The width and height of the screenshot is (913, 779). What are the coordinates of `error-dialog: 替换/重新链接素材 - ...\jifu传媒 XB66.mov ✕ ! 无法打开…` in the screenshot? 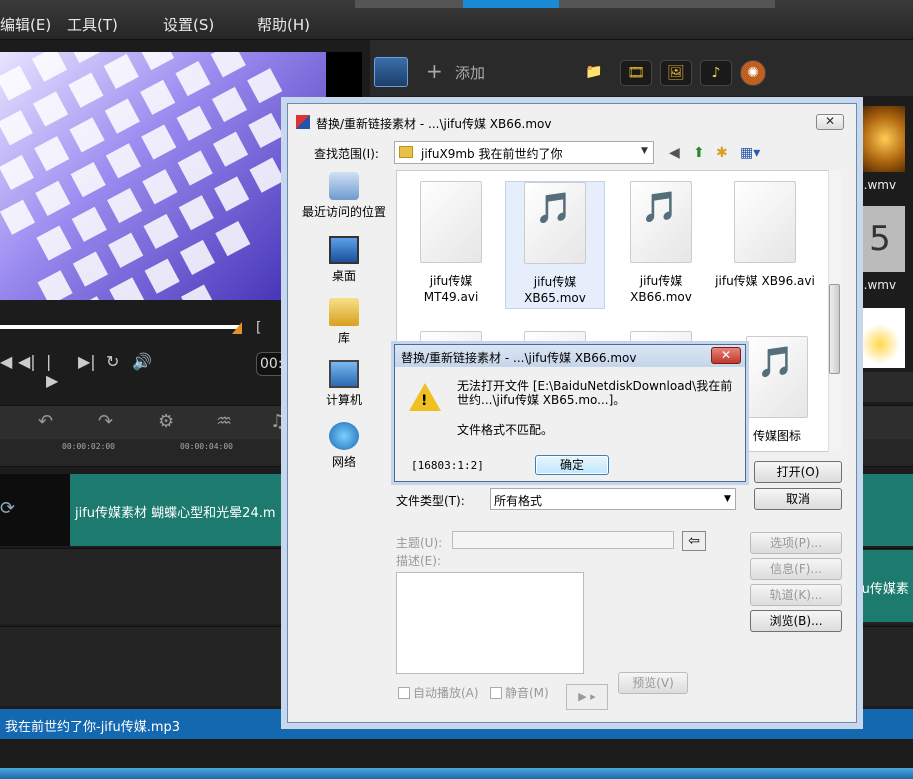 It's located at (570, 413).